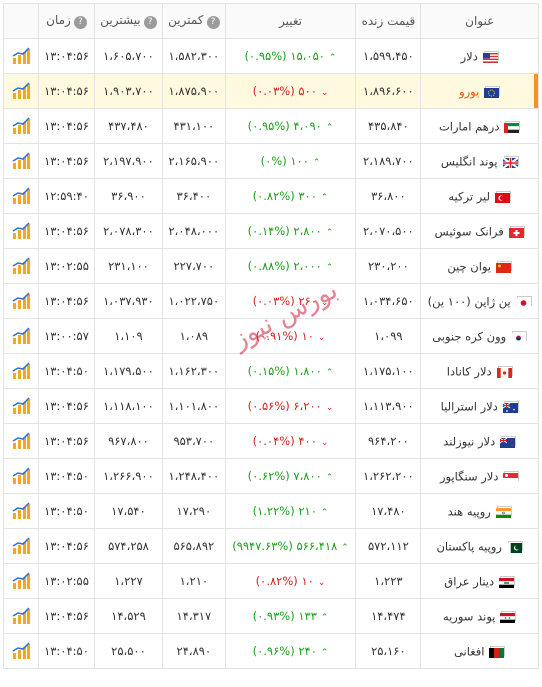  I want to click on currency-name-cell: ین ژاپن (۱۰۰ ین), so click(479, 301).